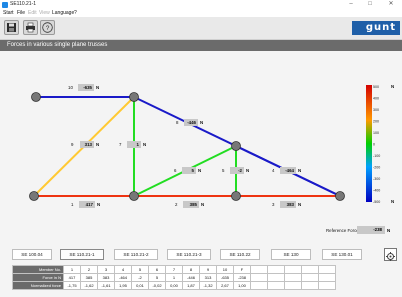 The height and width of the screenshot is (297, 402). Describe the element at coordinates (87, 87) in the screenshot. I see `member-value-10: -635` at that location.